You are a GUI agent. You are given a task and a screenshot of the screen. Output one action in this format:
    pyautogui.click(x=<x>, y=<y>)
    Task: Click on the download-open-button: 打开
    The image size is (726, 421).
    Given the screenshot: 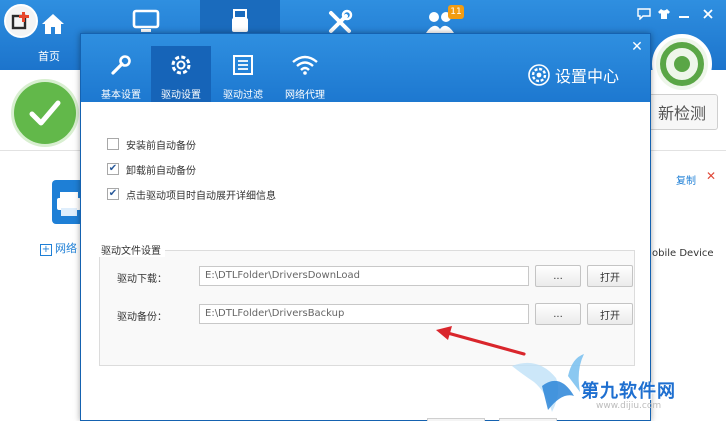 What is the action you would take?
    pyautogui.click(x=610, y=276)
    